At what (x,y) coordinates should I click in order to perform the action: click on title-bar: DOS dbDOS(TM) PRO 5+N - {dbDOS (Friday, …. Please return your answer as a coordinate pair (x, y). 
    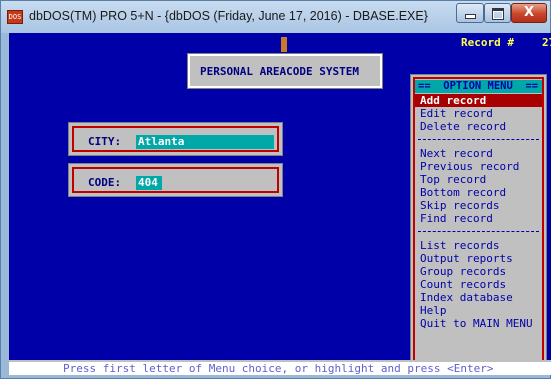
    Looking at the image, I should click on (275, 17).